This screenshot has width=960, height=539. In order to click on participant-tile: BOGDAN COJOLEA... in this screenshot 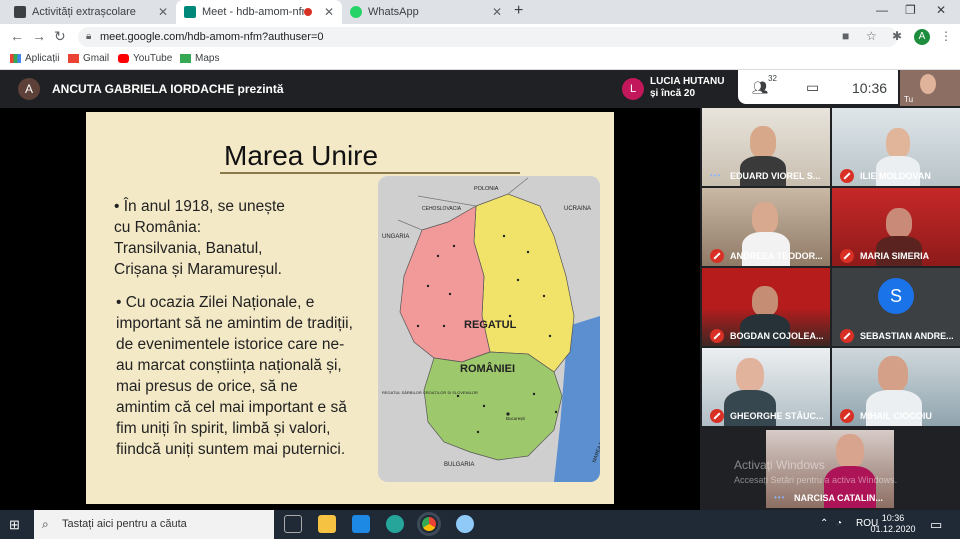, I will do `click(766, 307)`.